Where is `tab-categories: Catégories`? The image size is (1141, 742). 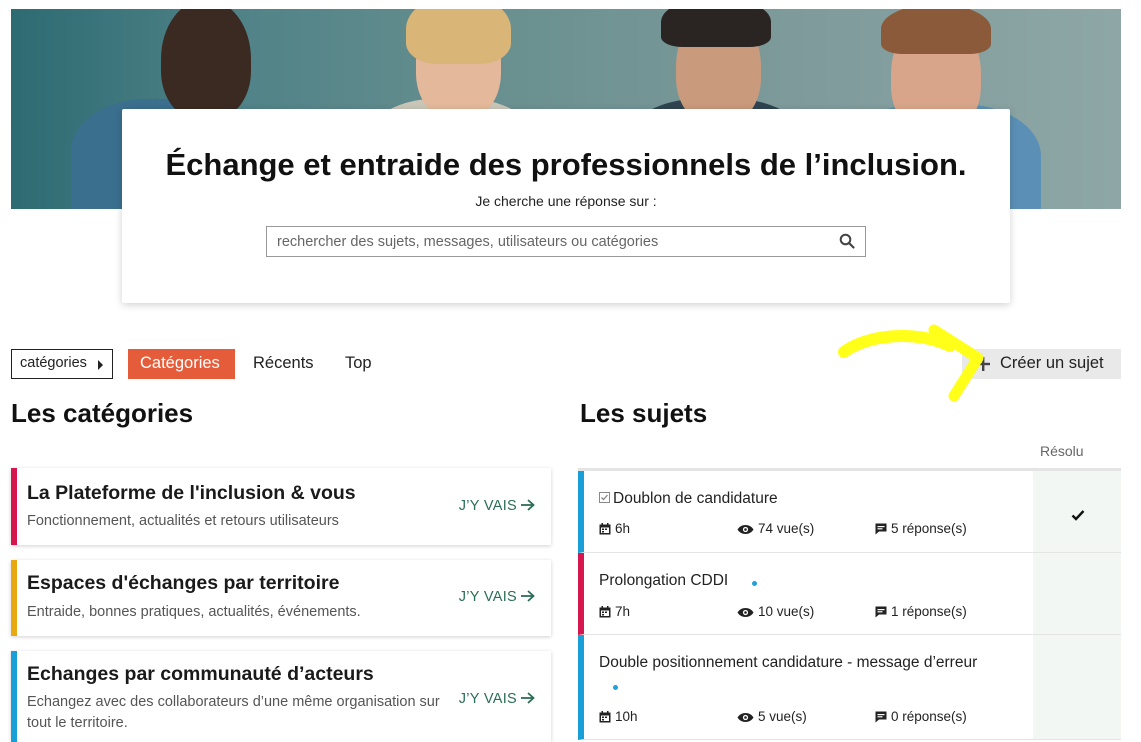
tab-categories: Catégories is located at coordinates (181, 364).